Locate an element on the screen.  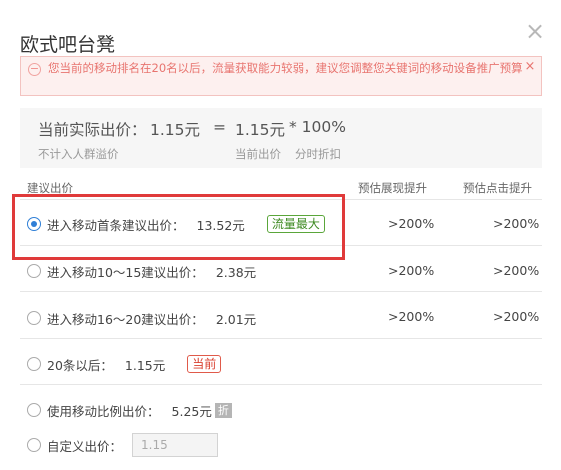
current-bid-value: 1.15元 is located at coordinates (260, 130).